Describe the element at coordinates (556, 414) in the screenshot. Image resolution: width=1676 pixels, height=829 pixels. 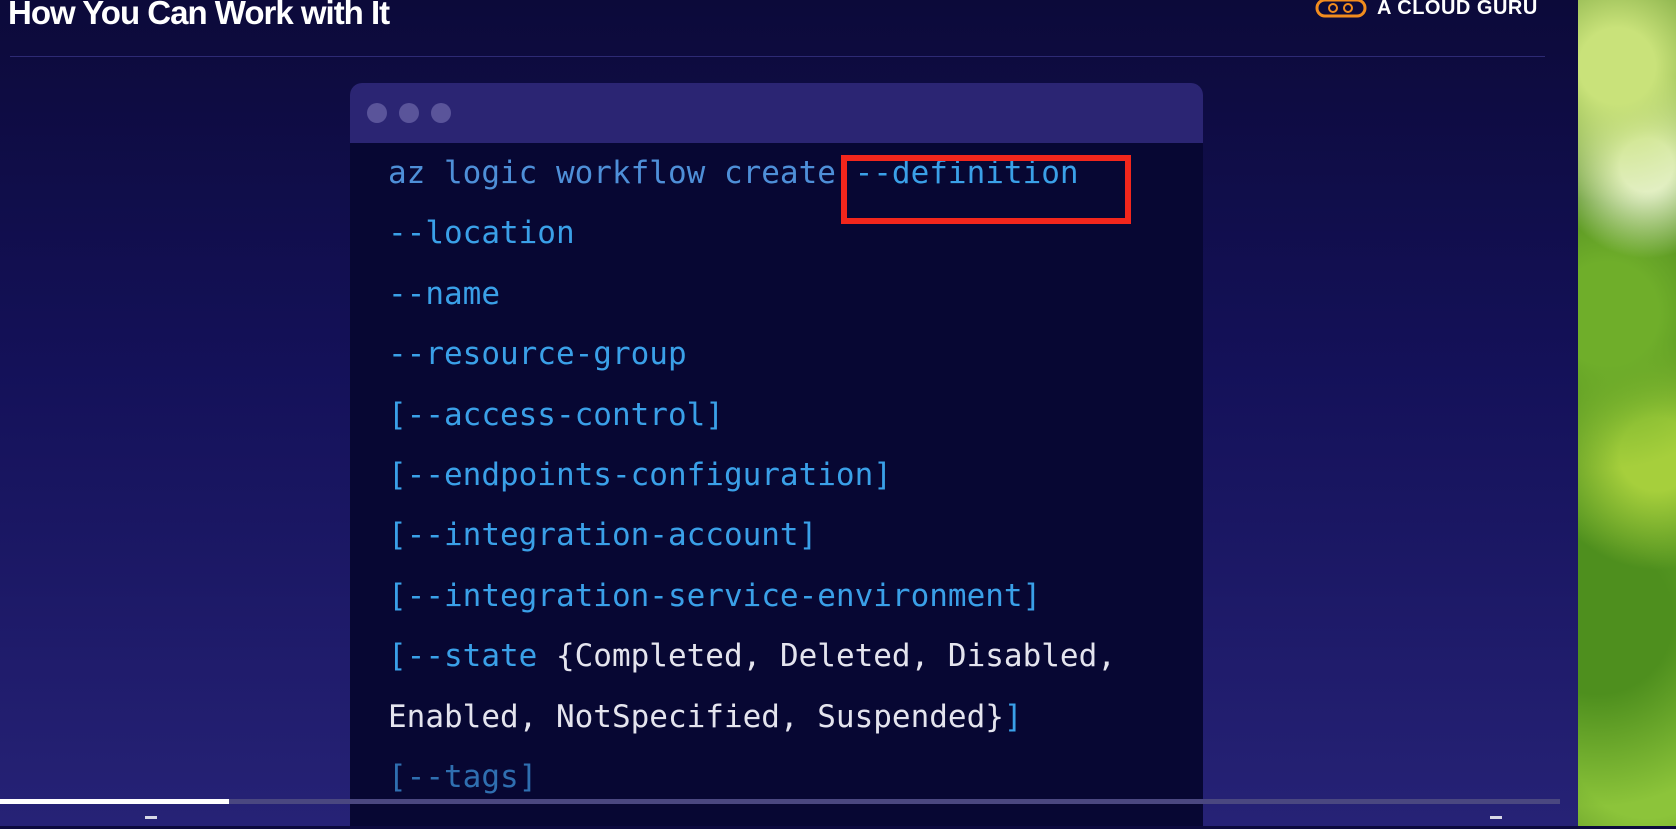
I see `code-line: [--access-control]` at that location.